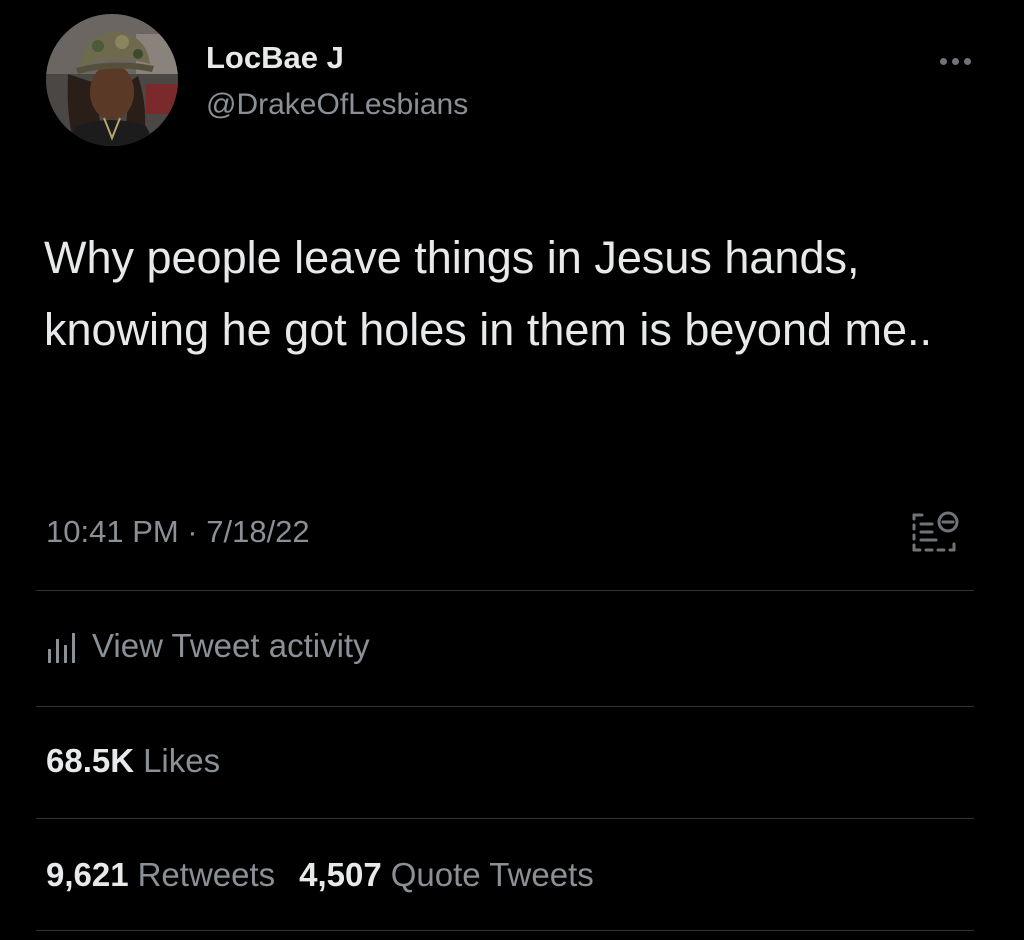 This screenshot has height=940, width=1024. I want to click on retweets-stat: 9,621 Retweets, so click(160, 875).